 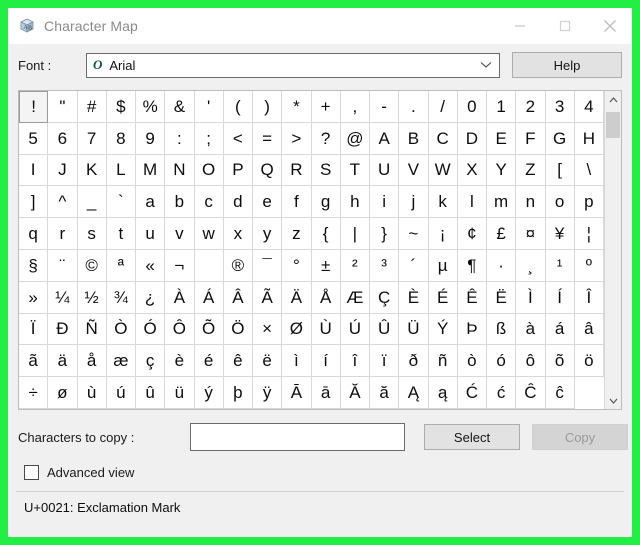 What do you see at coordinates (560, 329) in the screenshot?
I see `char-cell: á` at bounding box center [560, 329].